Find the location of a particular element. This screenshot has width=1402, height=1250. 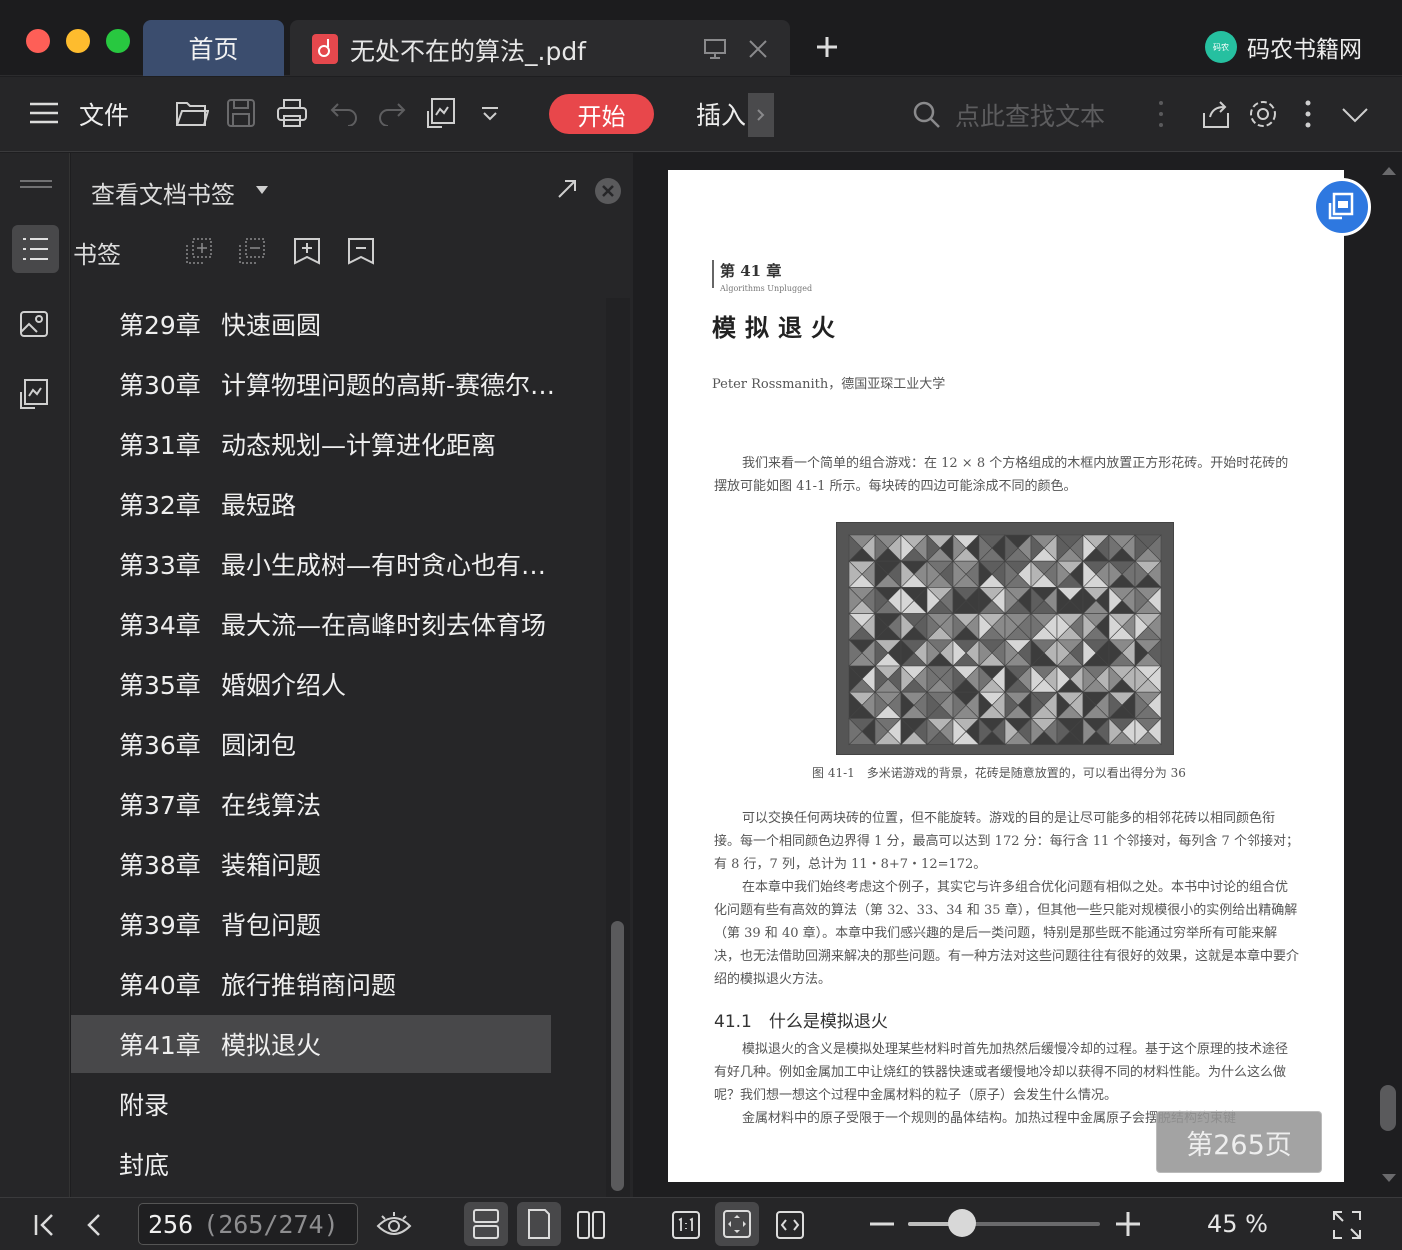

current-page: 256 is located at coordinates (170, 1224).